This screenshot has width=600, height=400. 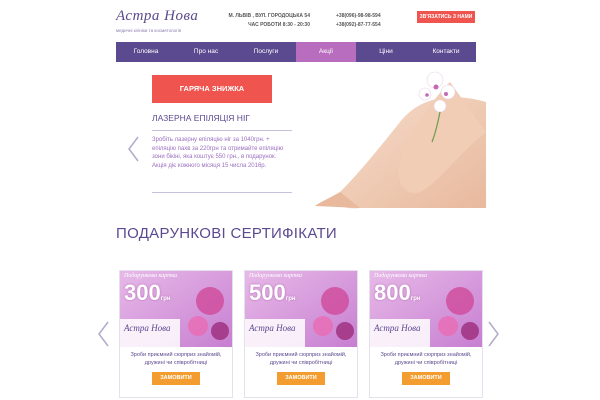 What do you see at coordinates (212, 89) in the screenshot?
I see `hot-discount-button: ГАРЯЧА ЗНИЖКА` at bounding box center [212, 89].